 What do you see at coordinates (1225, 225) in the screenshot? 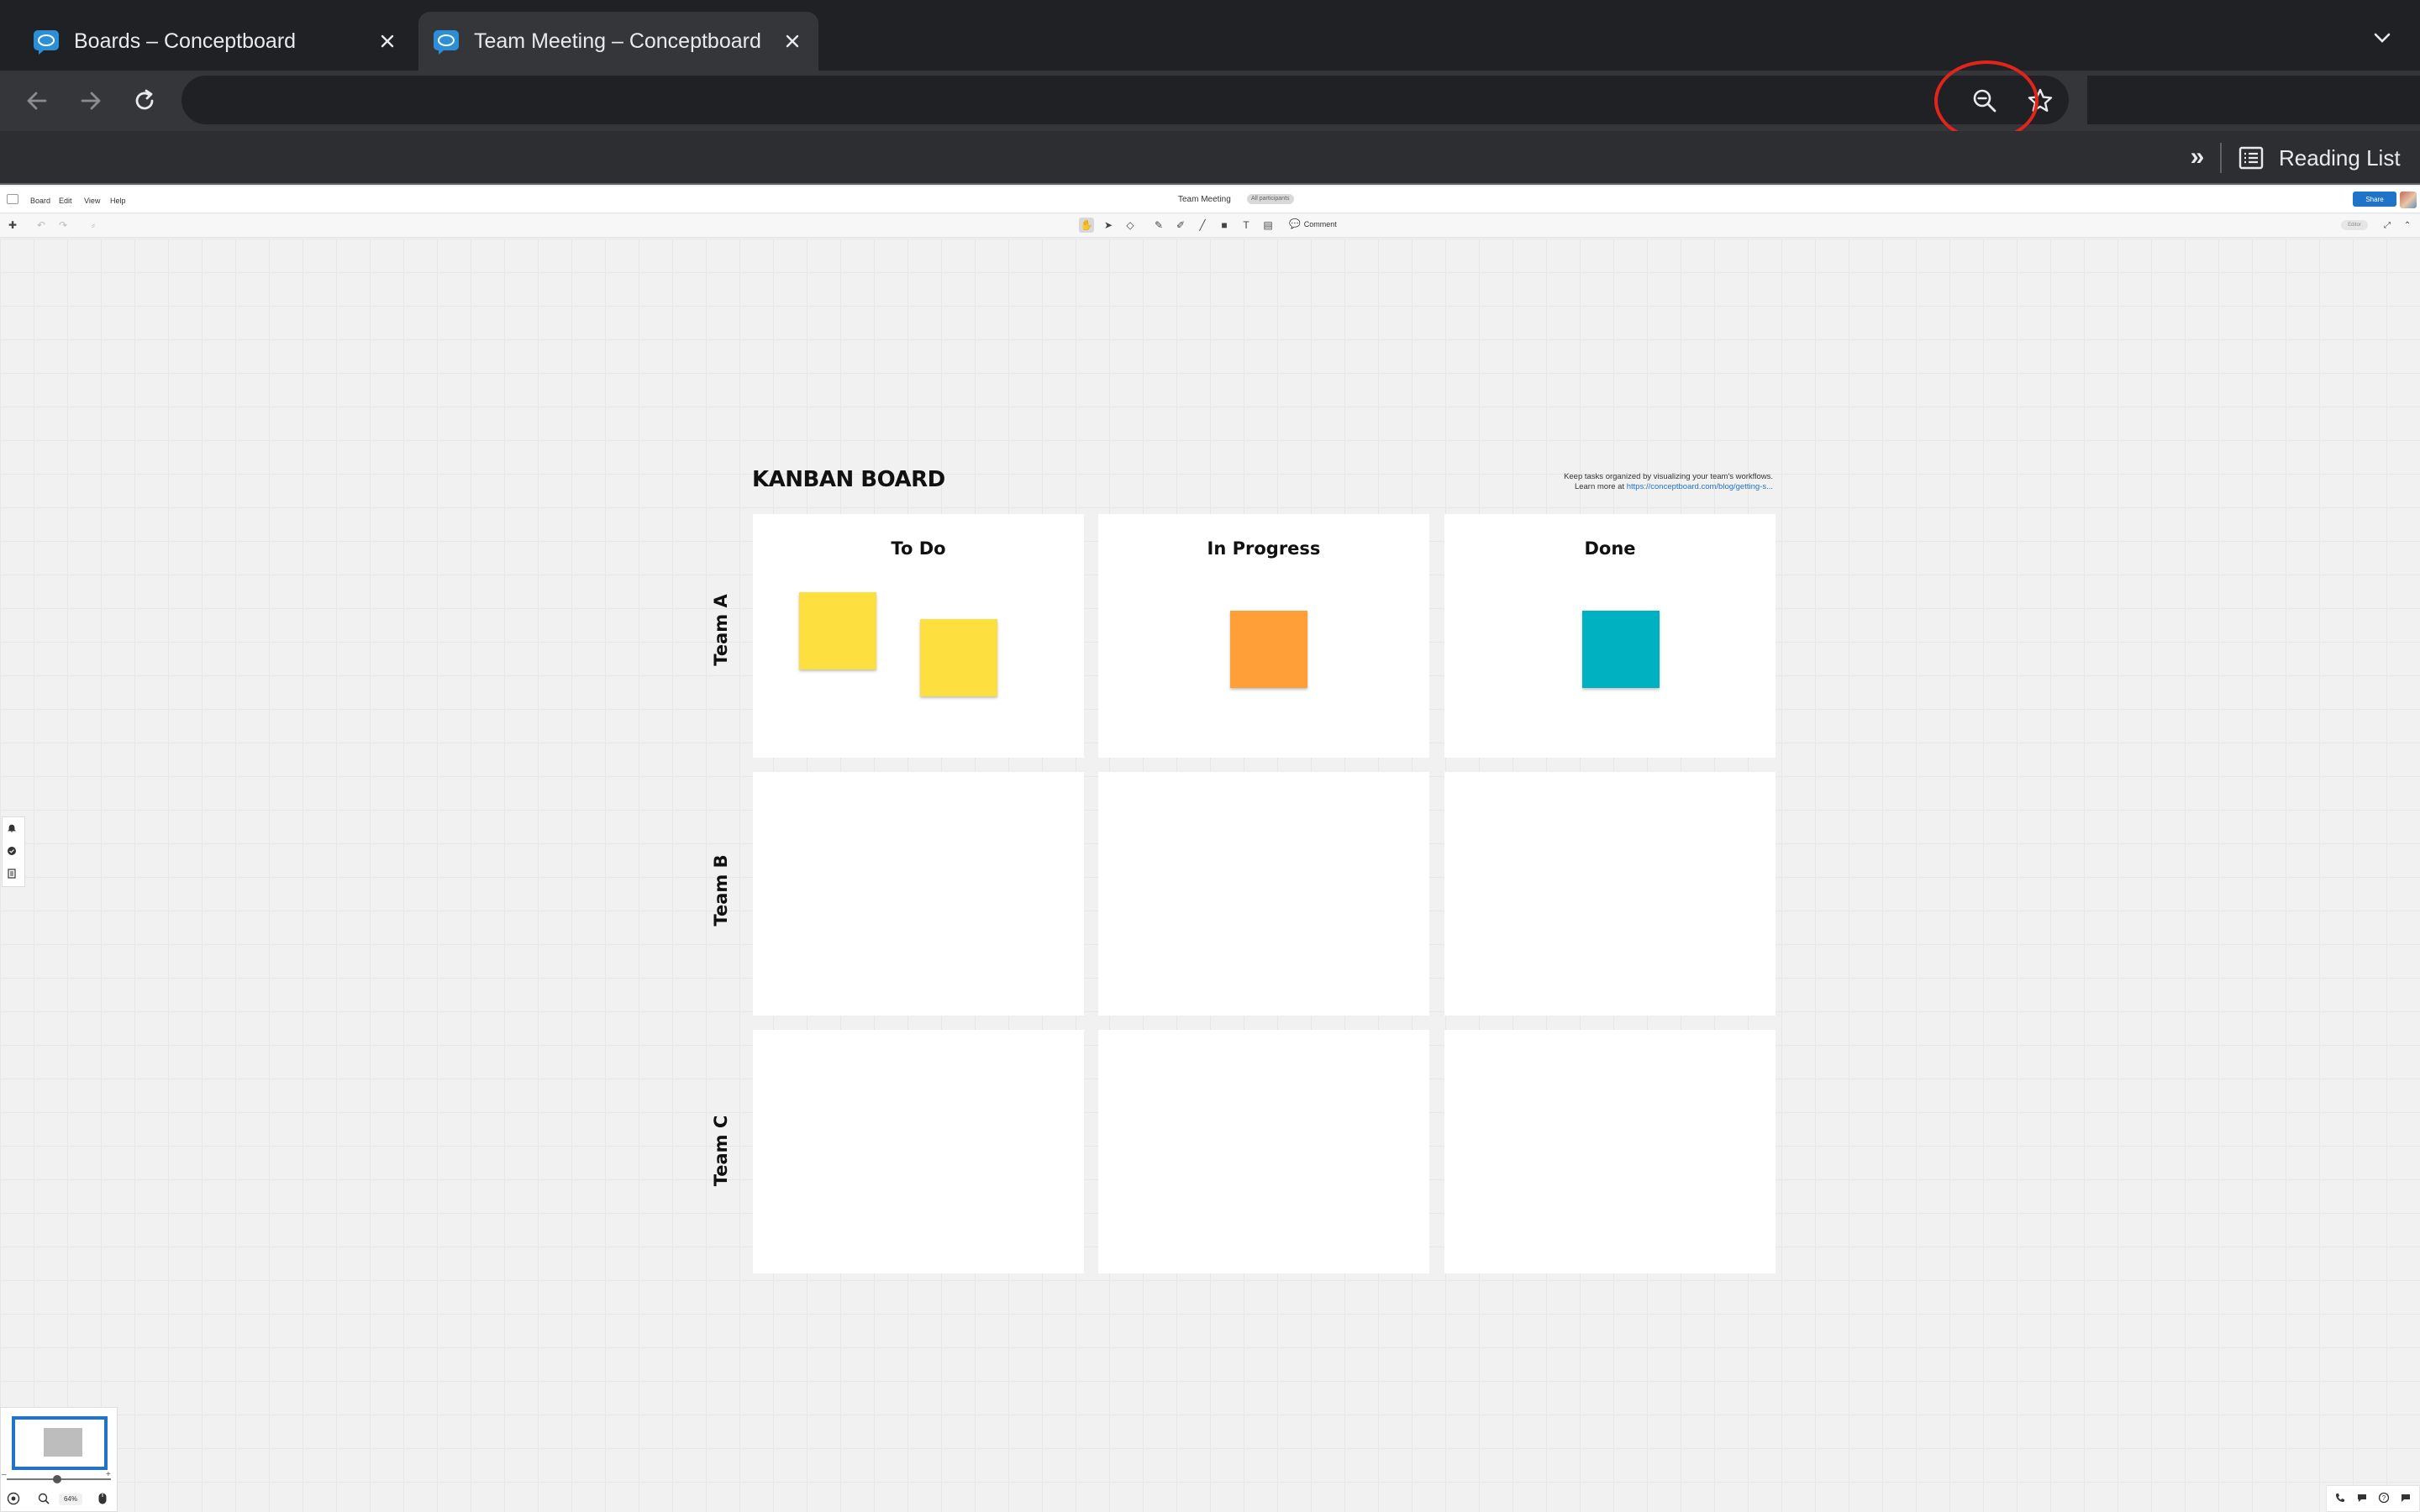
I see `shapes-icon: ■` at bounding box center [1225, 225].